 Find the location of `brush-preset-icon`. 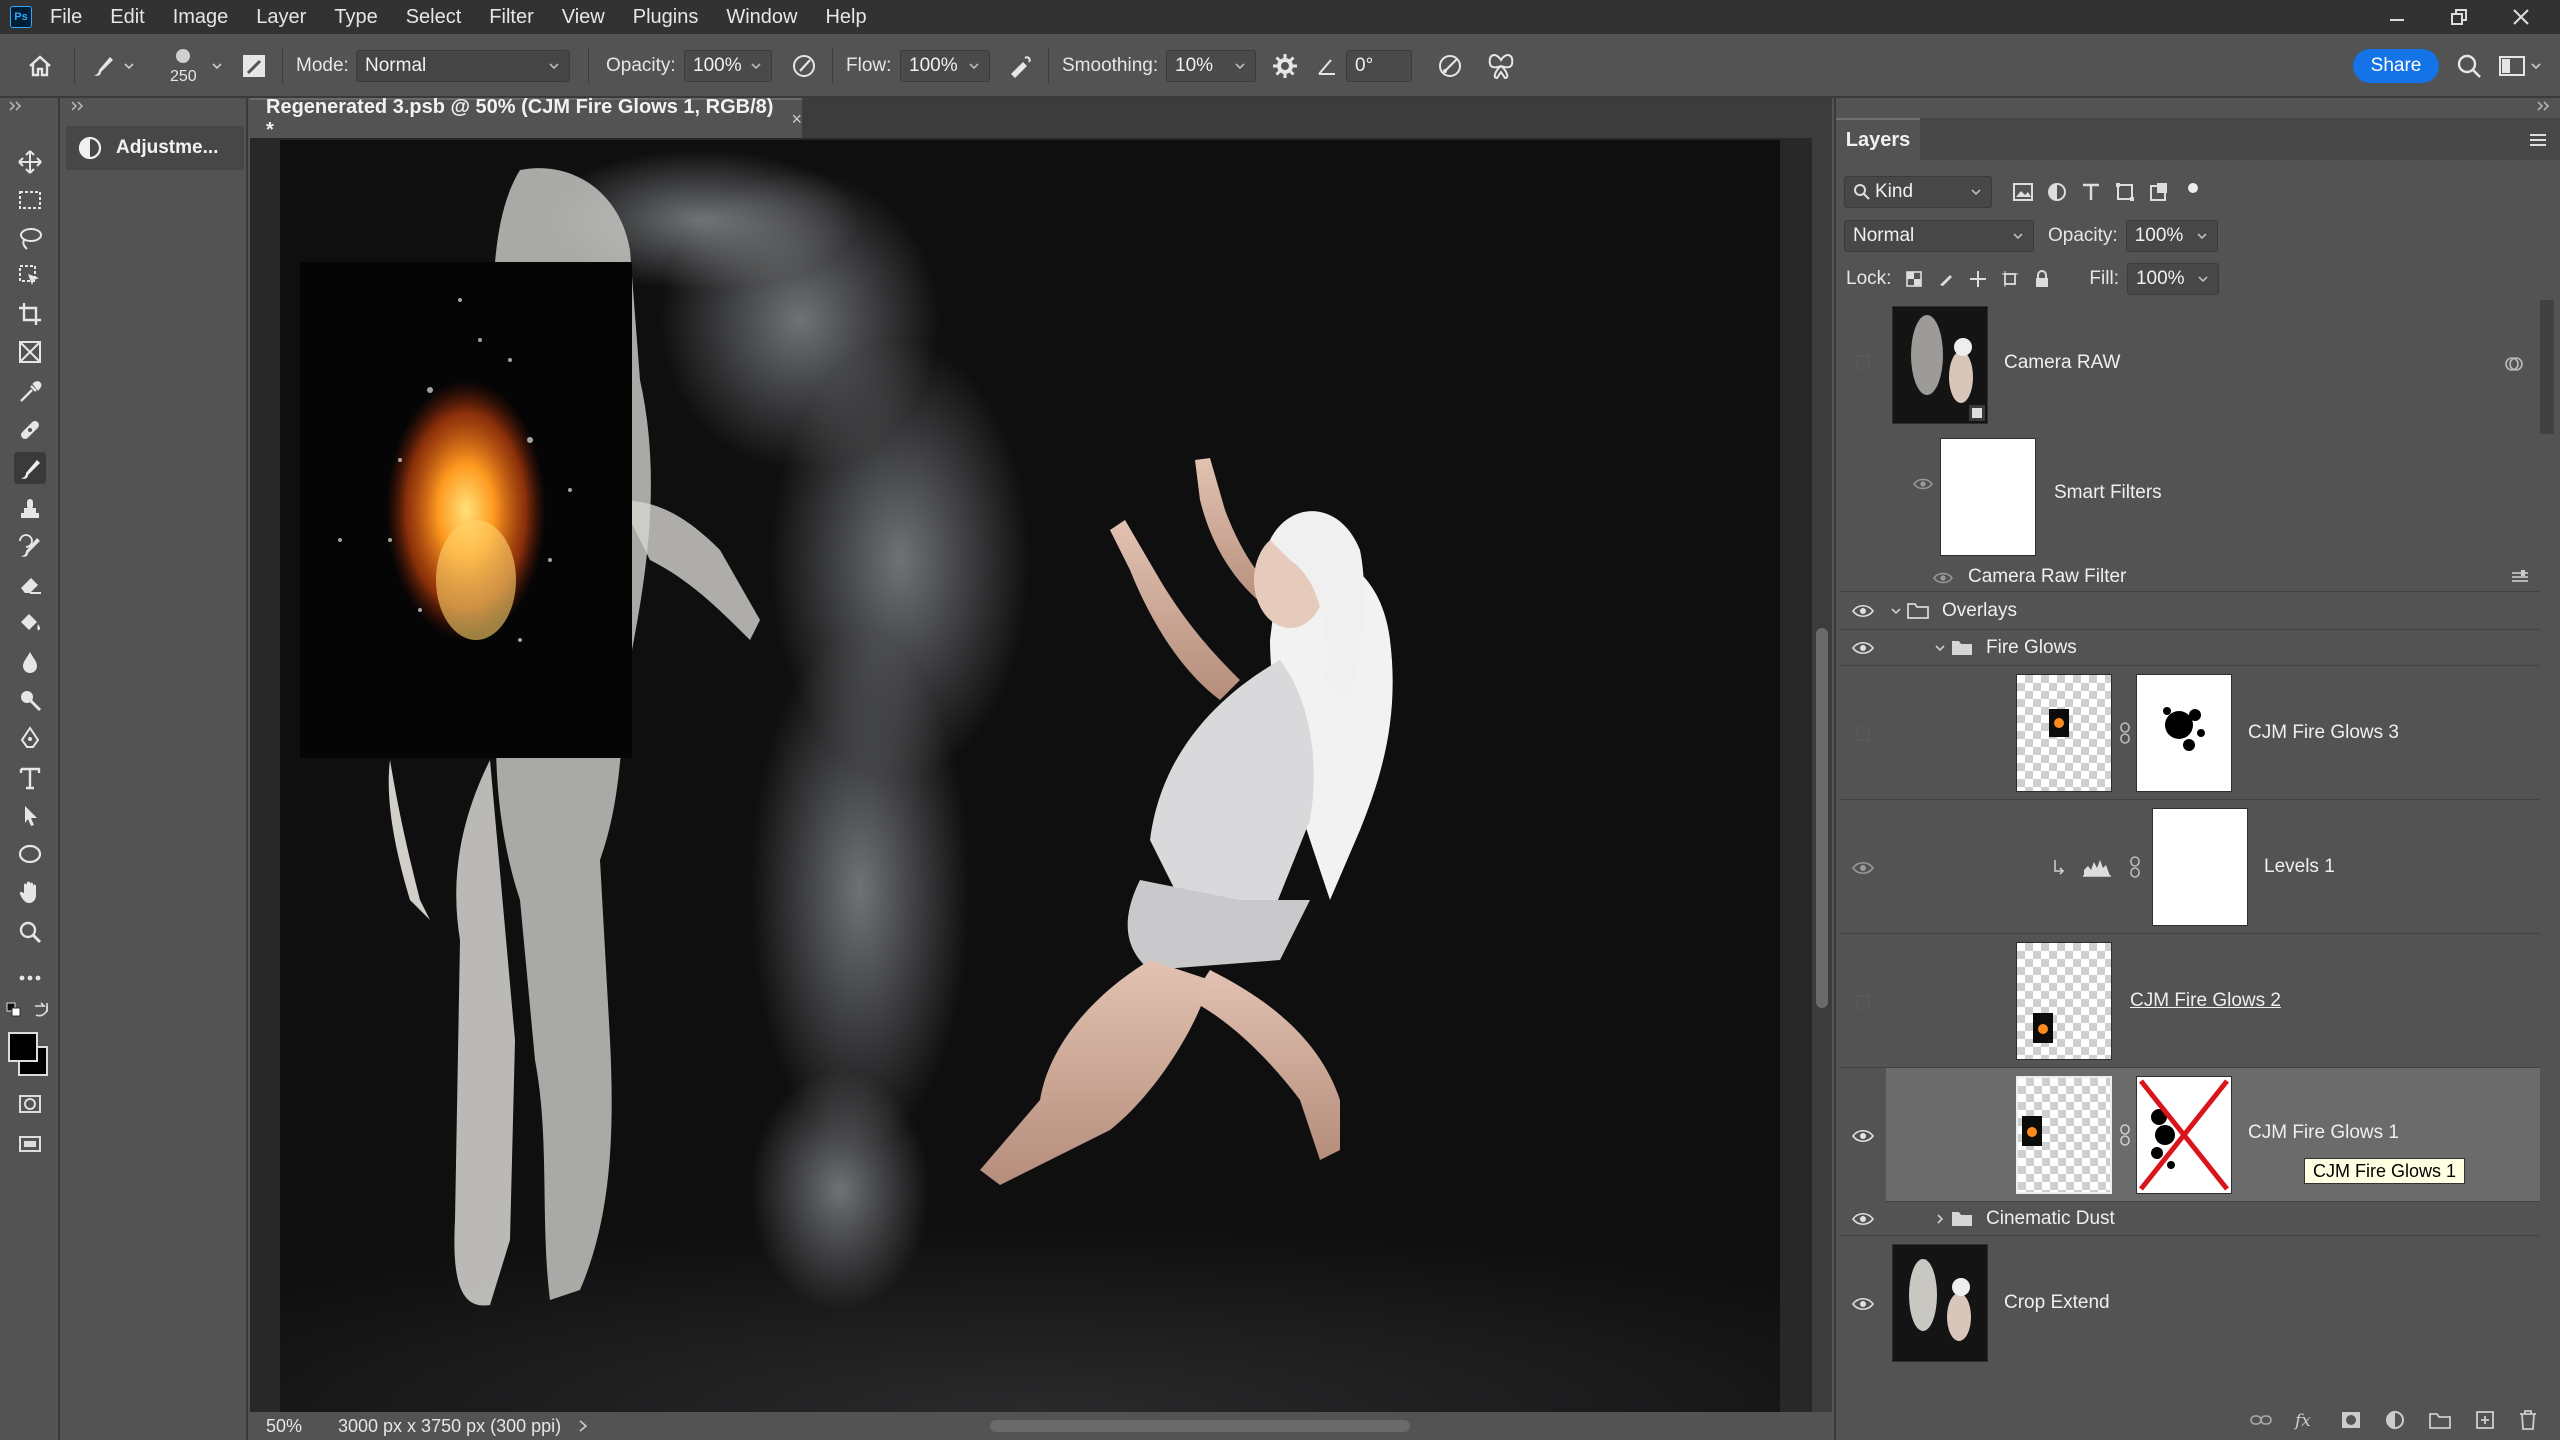

brush-preset-icon is located at coordinates (112, 66).